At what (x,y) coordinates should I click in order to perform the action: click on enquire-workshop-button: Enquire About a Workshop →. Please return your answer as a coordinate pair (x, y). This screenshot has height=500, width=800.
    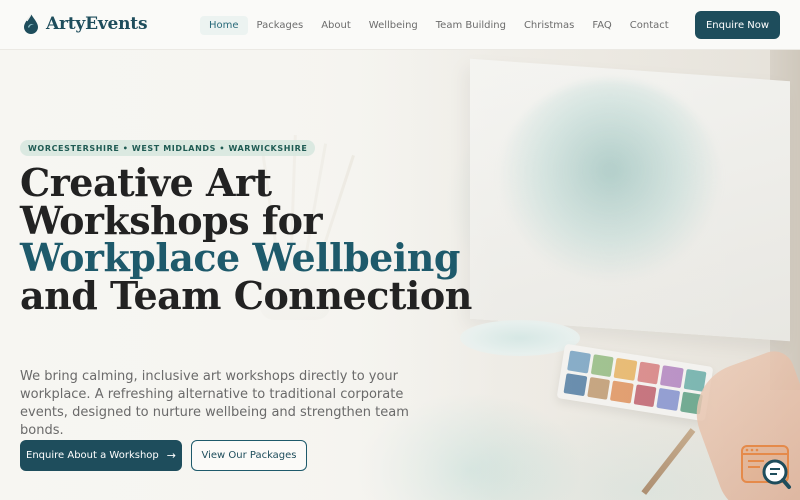
    Looking at the image, I should click on (101, 455).